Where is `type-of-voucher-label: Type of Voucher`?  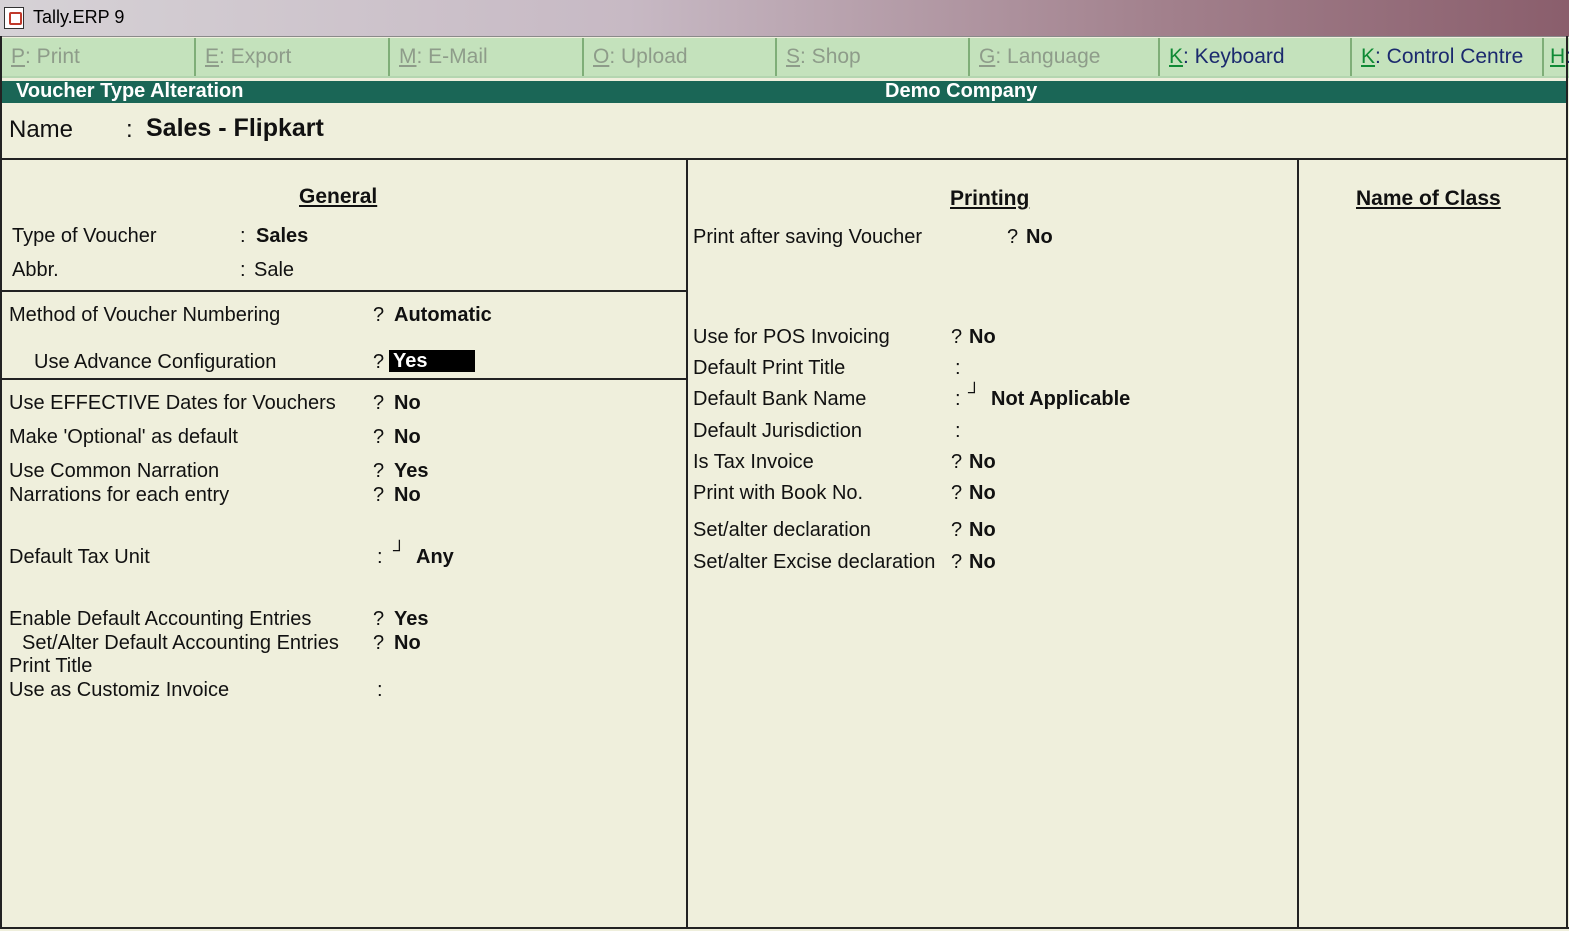
type-of-voucher-label: Type of Voucher is located at coordinates (84, 236).